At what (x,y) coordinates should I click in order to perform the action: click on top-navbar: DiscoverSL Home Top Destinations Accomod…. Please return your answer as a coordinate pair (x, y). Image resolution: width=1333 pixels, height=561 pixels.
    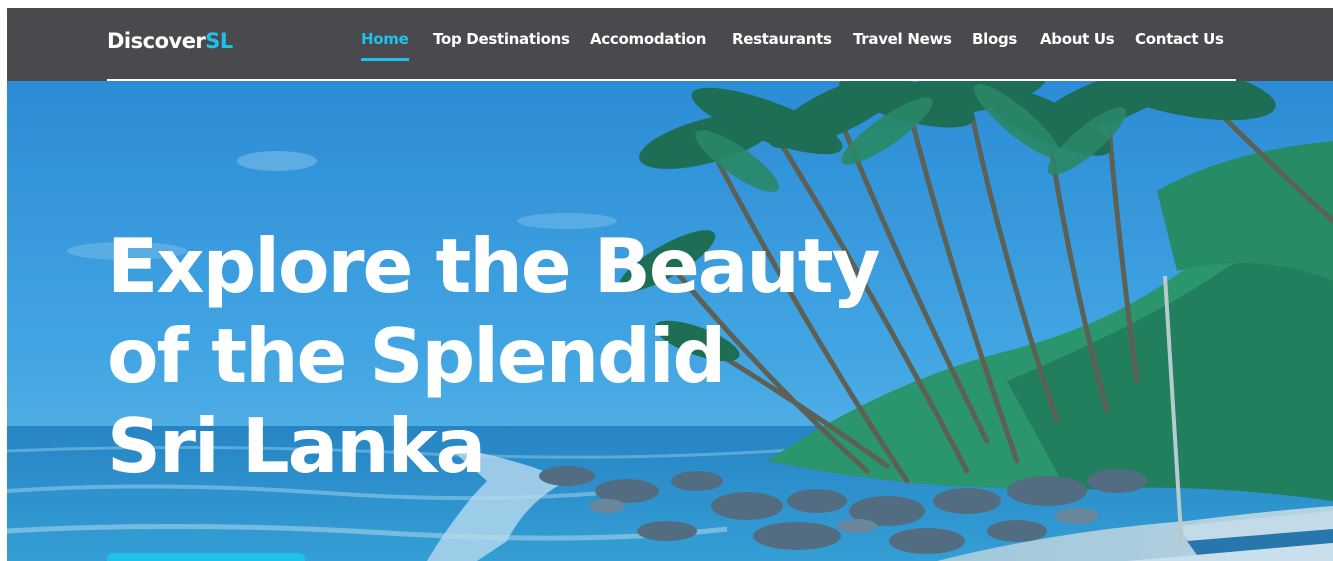
    Looking at the image, I should click on (670, 44).